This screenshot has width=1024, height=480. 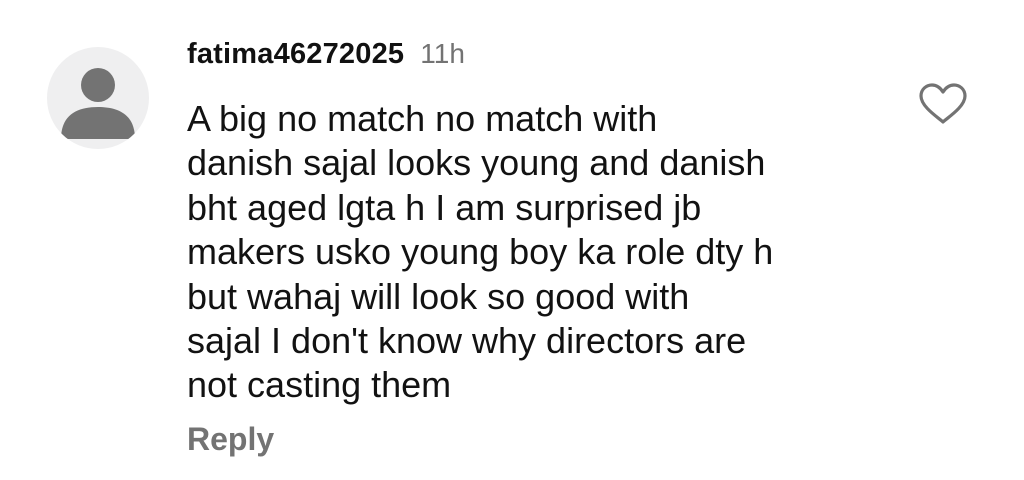 What do you see at coordinates (480, 252) in the screenshot?
I see `comment-text-line: makers usko young boy ka role dty h` at bounding box center [480, 252].